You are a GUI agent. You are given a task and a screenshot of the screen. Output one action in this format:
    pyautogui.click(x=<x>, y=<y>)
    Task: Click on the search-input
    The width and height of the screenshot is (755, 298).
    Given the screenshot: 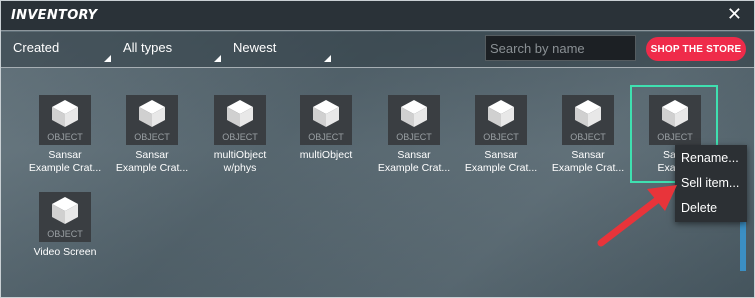 What is the action you would take?
    pyautogui.click(x=560, y=48)
    